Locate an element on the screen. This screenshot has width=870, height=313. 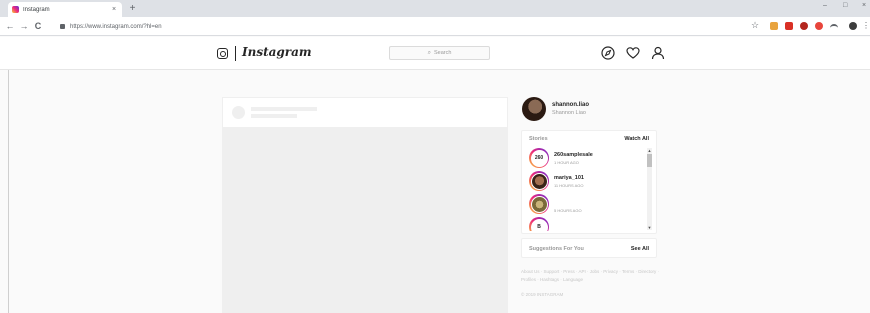
instagram-header: Instagram ⌕ Search is located at coordinates (435, 53).